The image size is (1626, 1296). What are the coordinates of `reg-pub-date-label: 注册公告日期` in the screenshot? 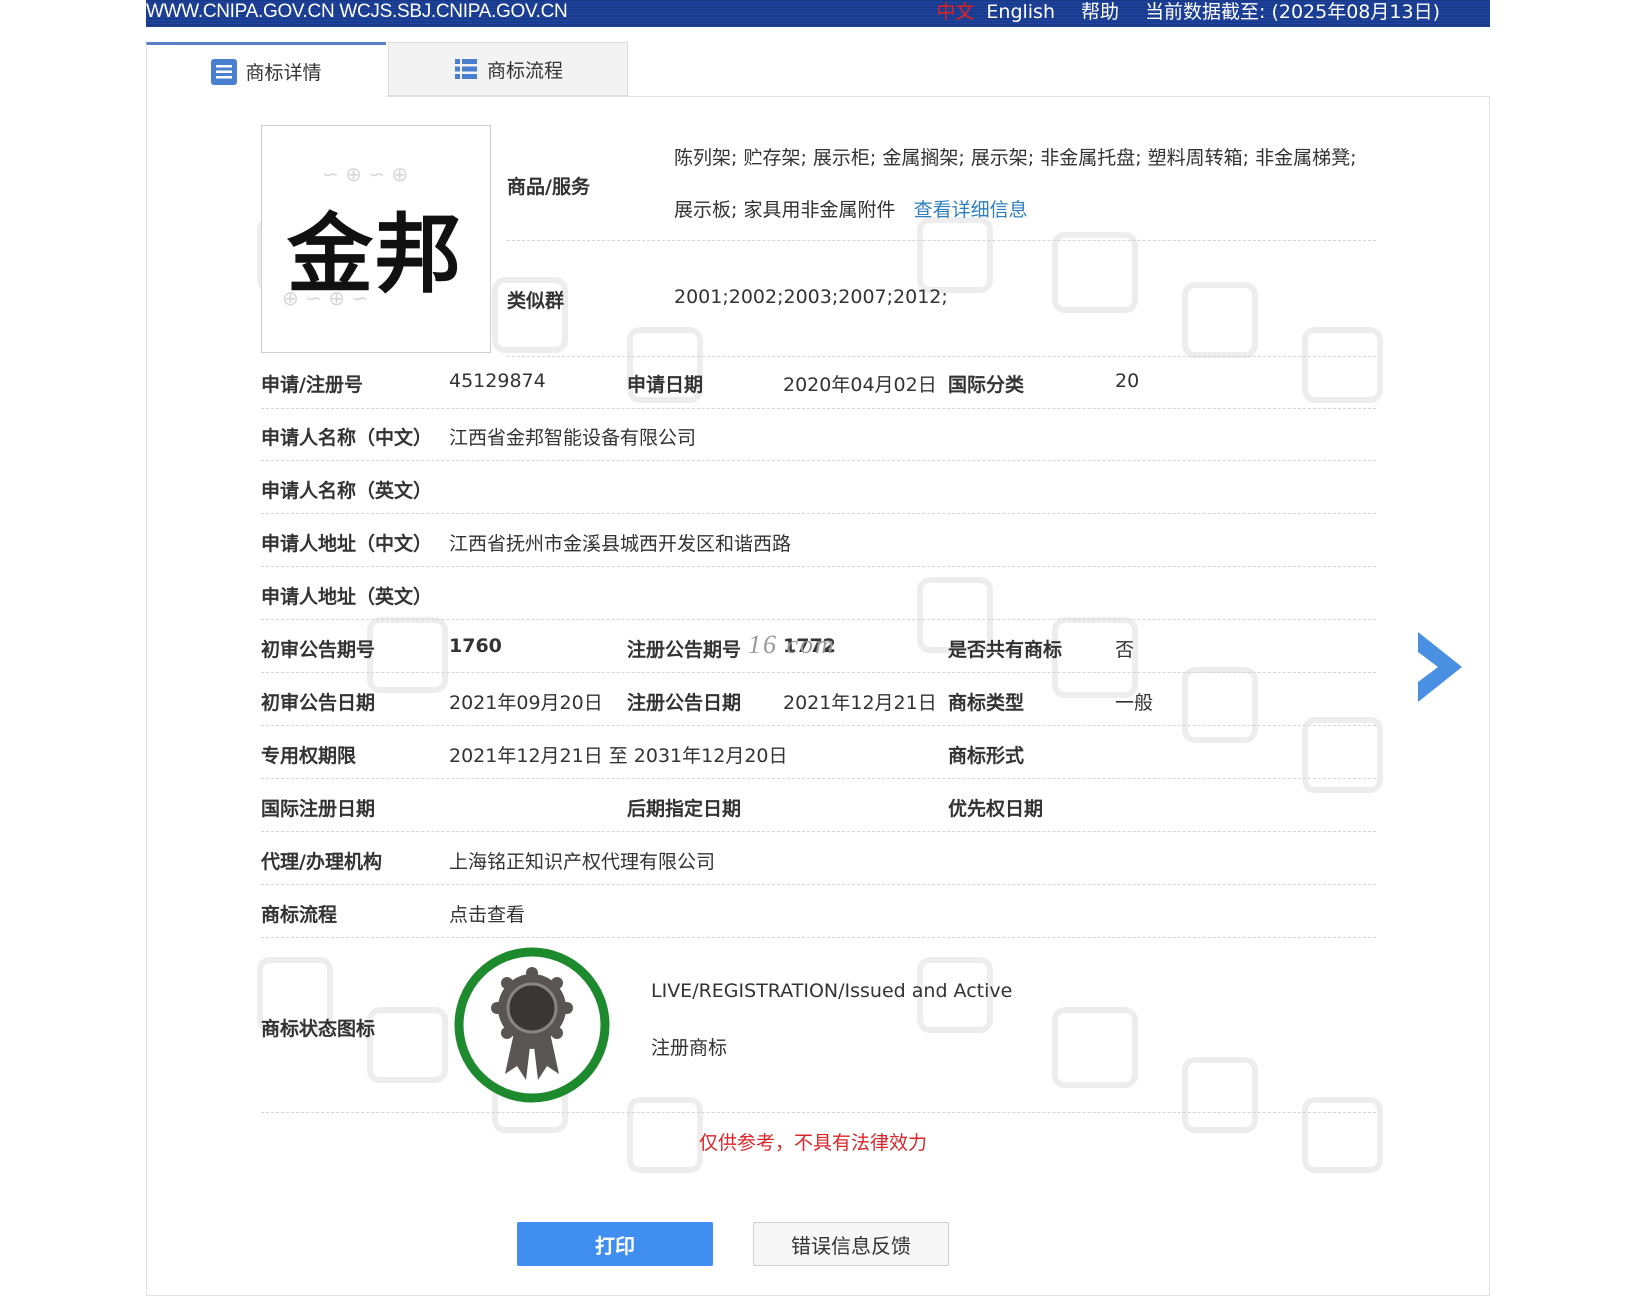 It's located at (684, 703).